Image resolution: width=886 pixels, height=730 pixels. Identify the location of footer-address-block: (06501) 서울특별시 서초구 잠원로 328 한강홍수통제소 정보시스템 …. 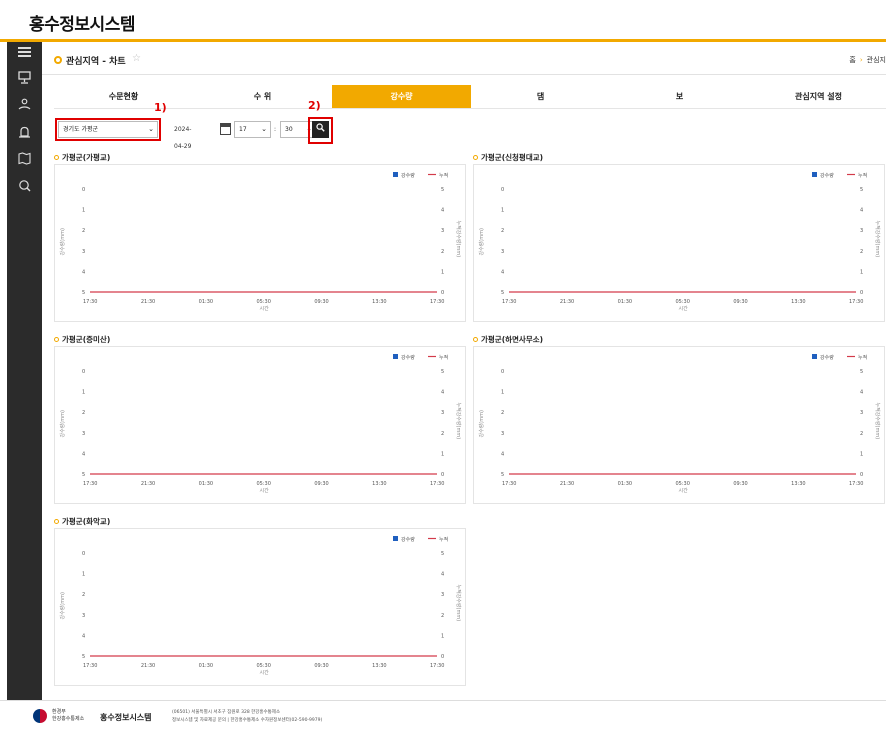
(247, 717).